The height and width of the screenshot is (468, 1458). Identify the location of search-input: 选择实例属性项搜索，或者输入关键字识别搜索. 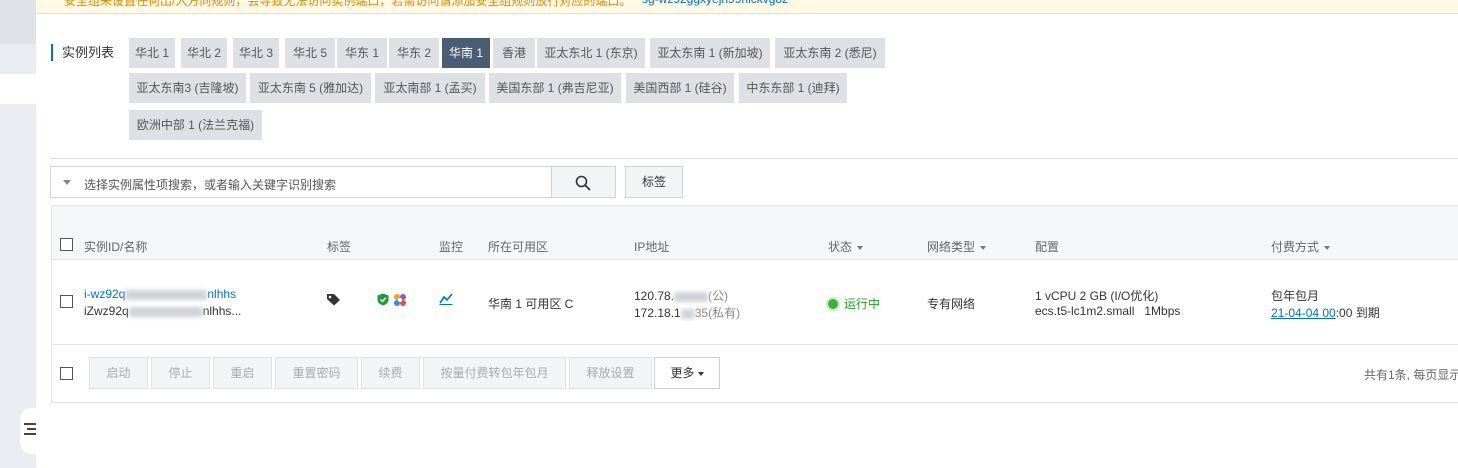
(301, 182).